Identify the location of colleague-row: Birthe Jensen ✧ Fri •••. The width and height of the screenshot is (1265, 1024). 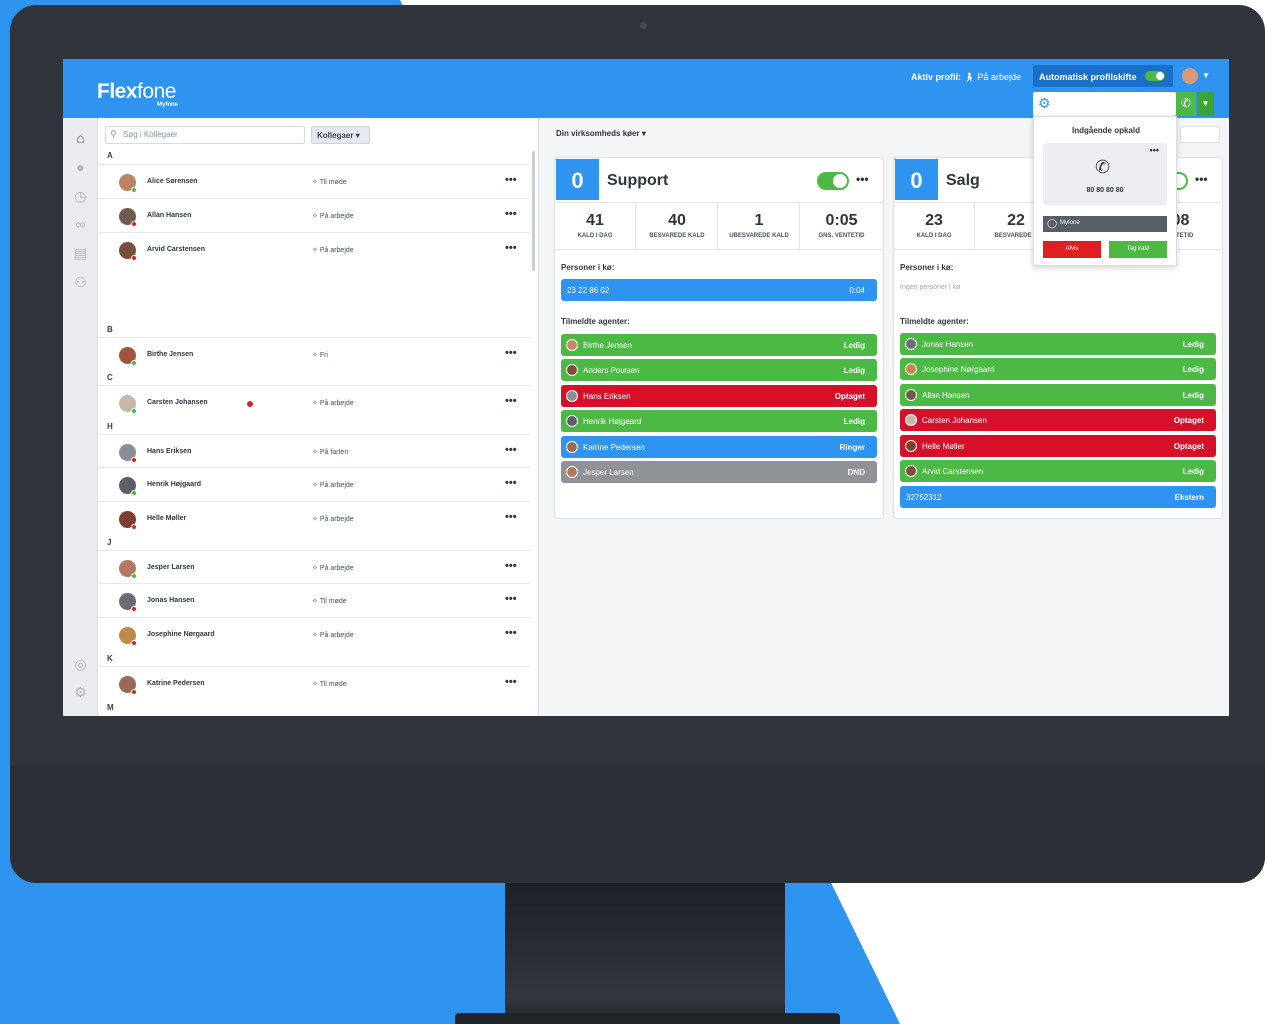
(314, 354).